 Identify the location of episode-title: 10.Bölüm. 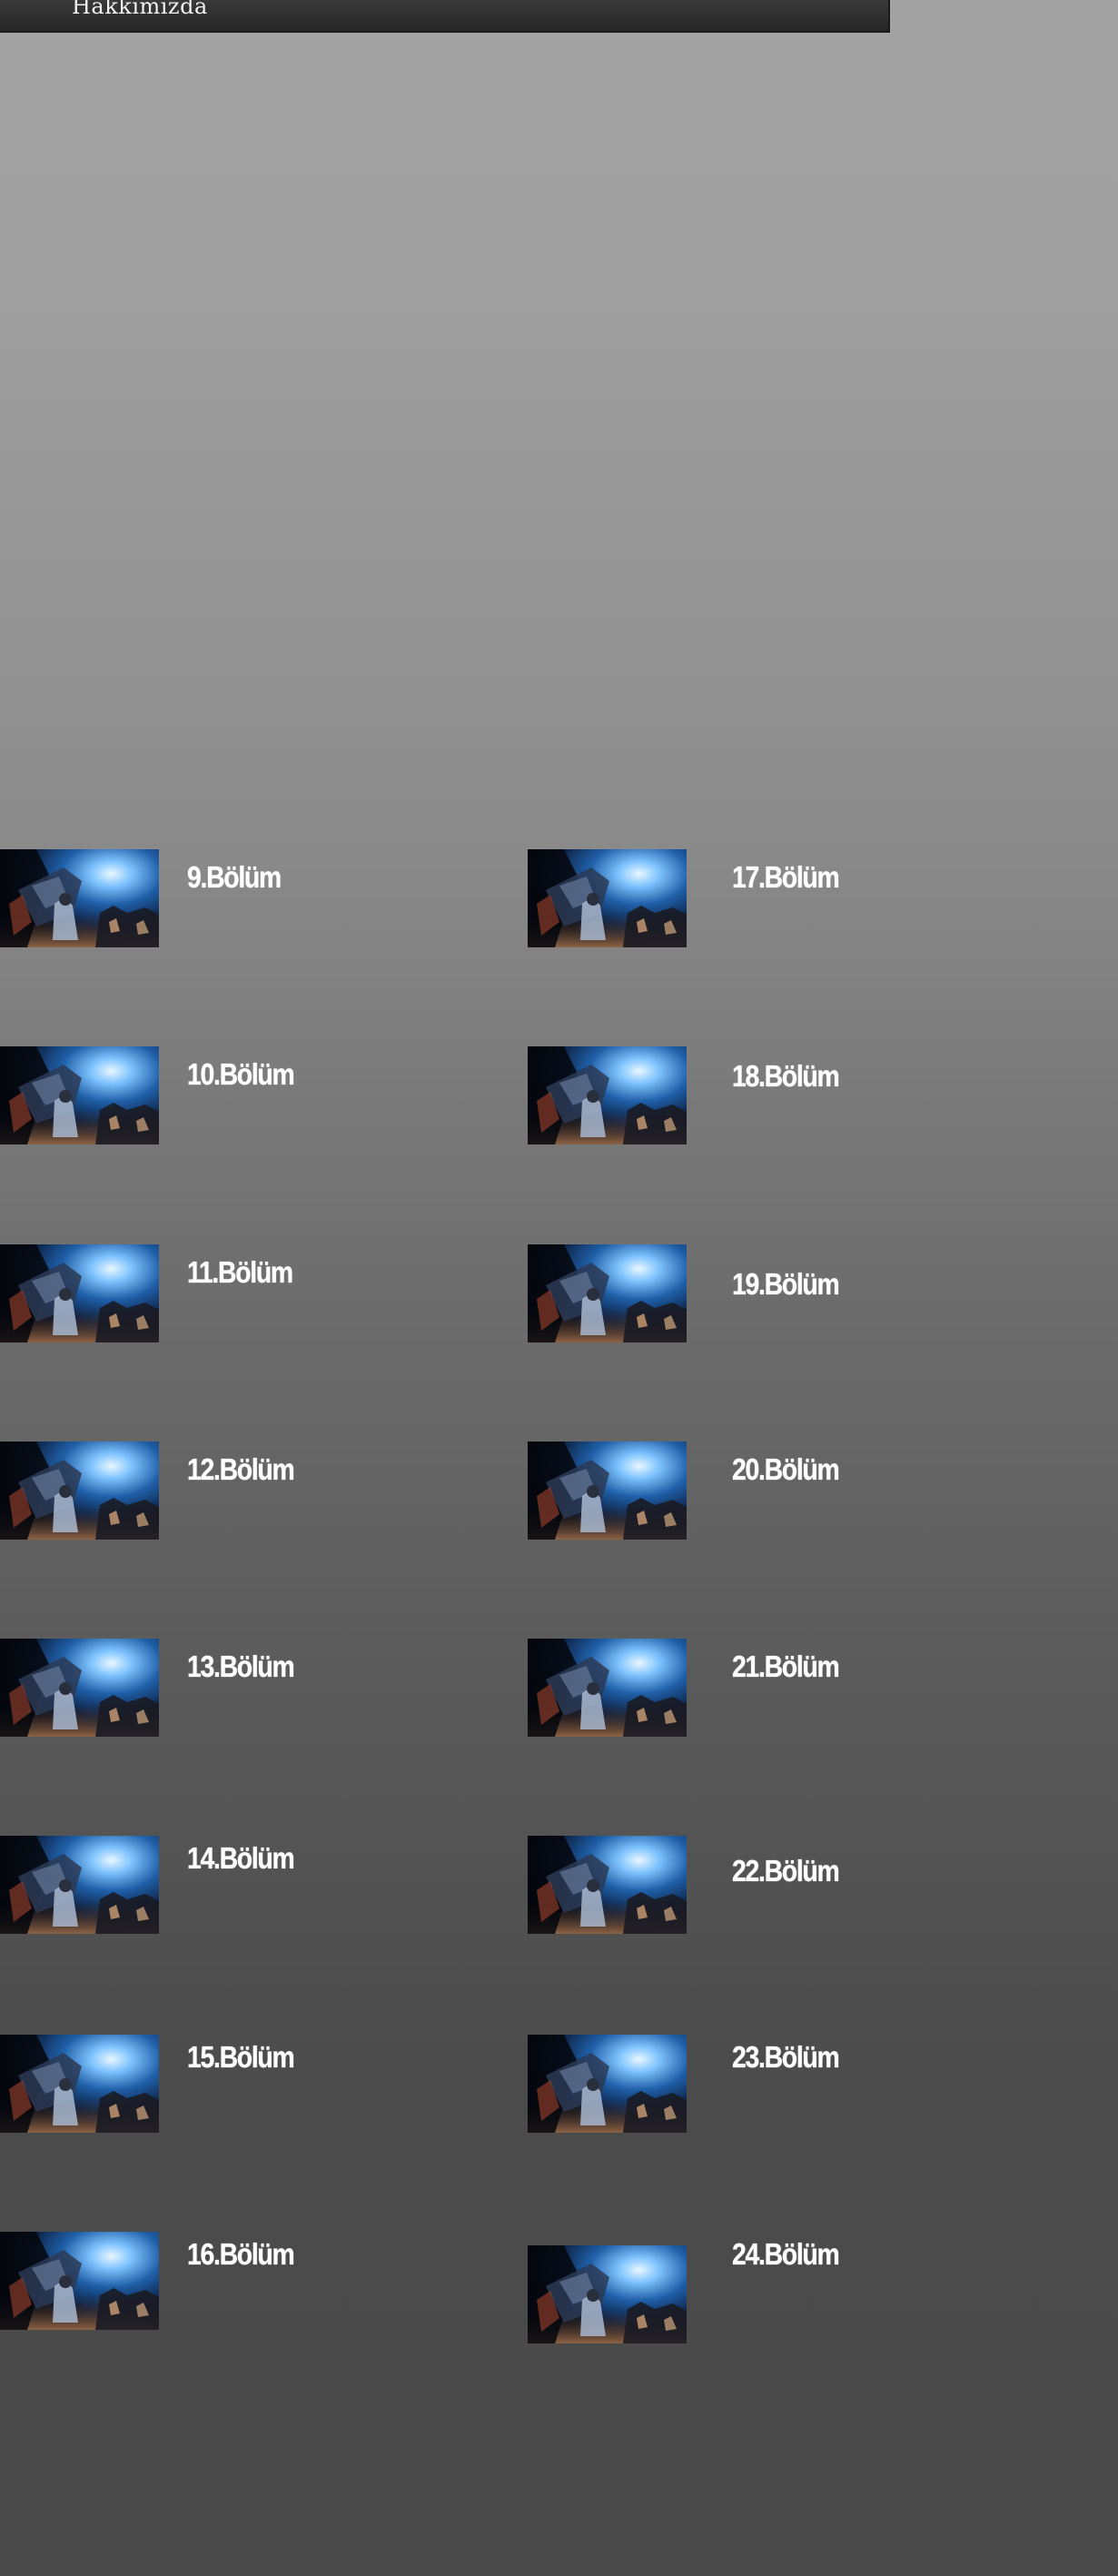
(241, 1074).